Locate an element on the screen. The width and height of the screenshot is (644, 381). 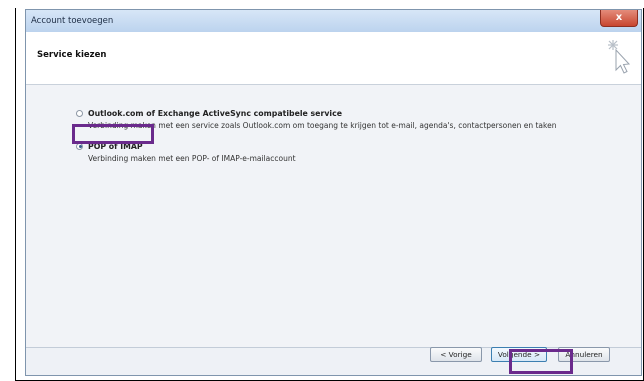
title-bar: Account toevoegen x is located at coordinates (333, 21).